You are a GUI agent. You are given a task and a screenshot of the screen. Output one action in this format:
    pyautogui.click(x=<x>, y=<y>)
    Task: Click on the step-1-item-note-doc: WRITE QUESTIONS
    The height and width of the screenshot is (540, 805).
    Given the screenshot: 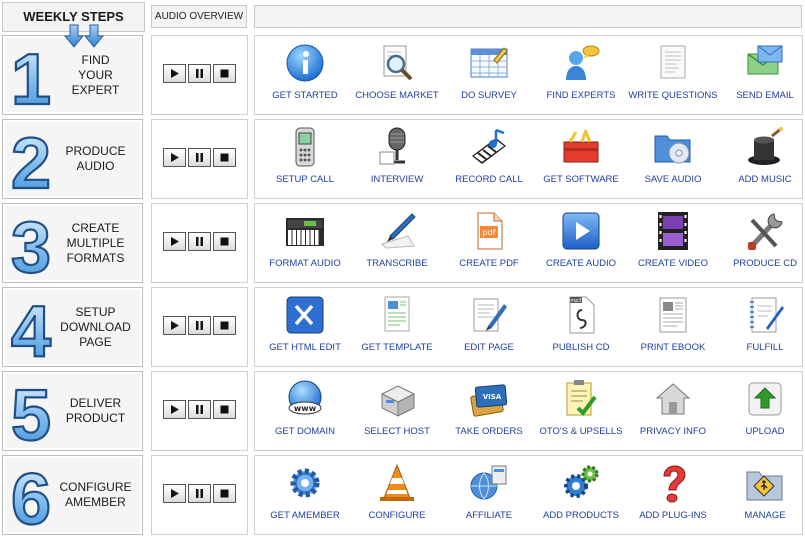 What is the action you would take?
    pyautogui.click(x=673, y=77)
    